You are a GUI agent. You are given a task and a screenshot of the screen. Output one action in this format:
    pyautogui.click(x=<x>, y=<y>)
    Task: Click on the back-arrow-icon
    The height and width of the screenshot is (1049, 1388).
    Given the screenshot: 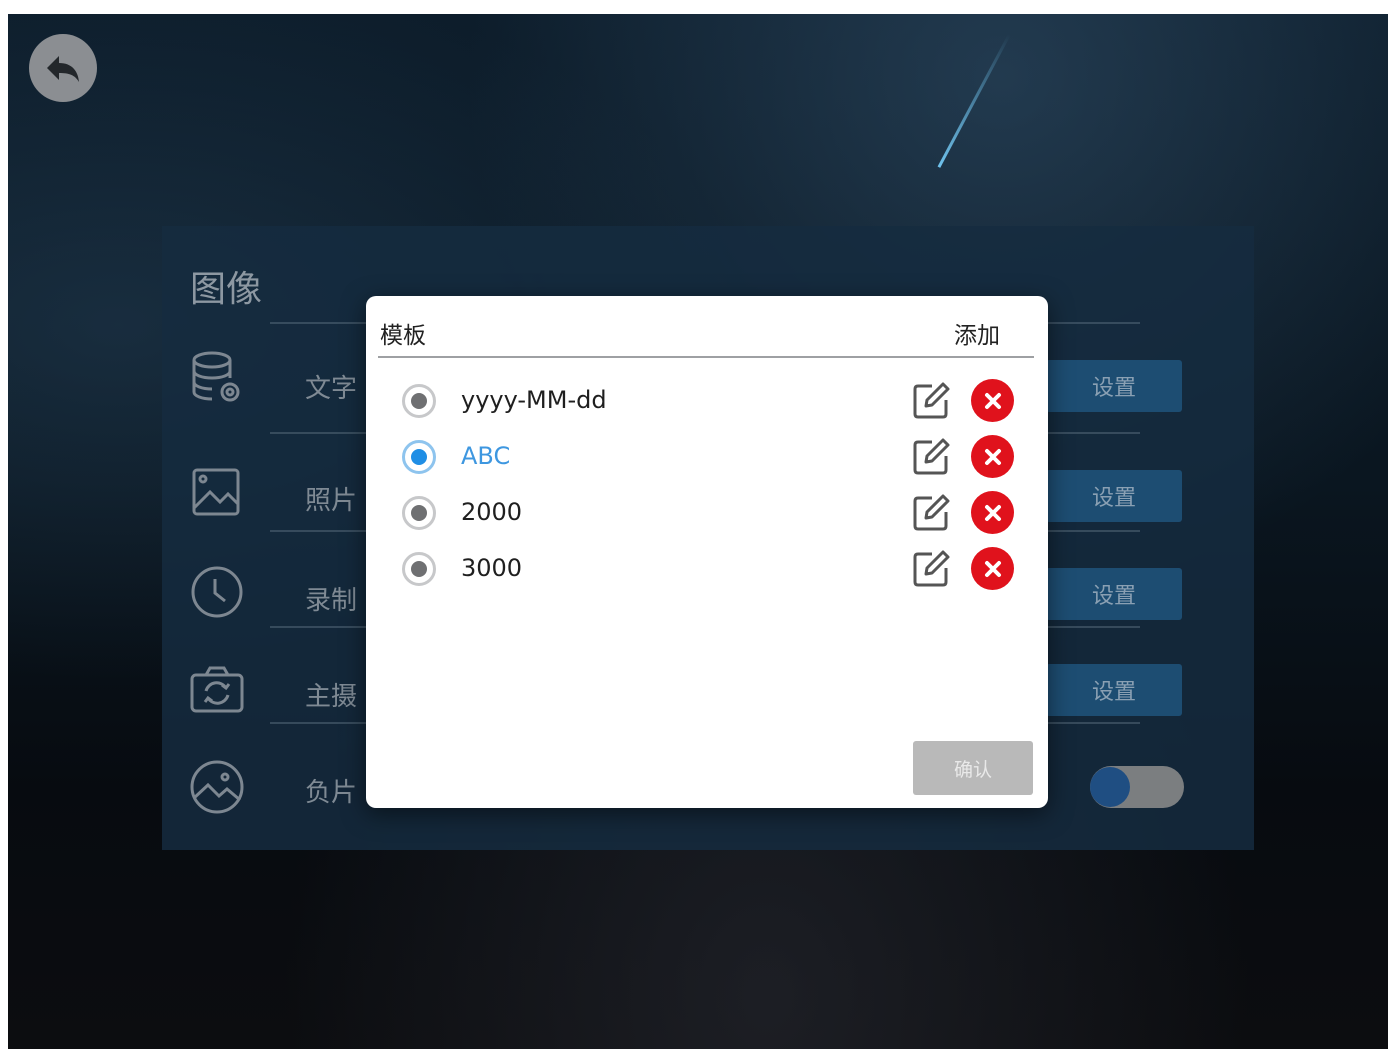 What is the action you would take?
    pyautogui.click(x=63, y=69)
    